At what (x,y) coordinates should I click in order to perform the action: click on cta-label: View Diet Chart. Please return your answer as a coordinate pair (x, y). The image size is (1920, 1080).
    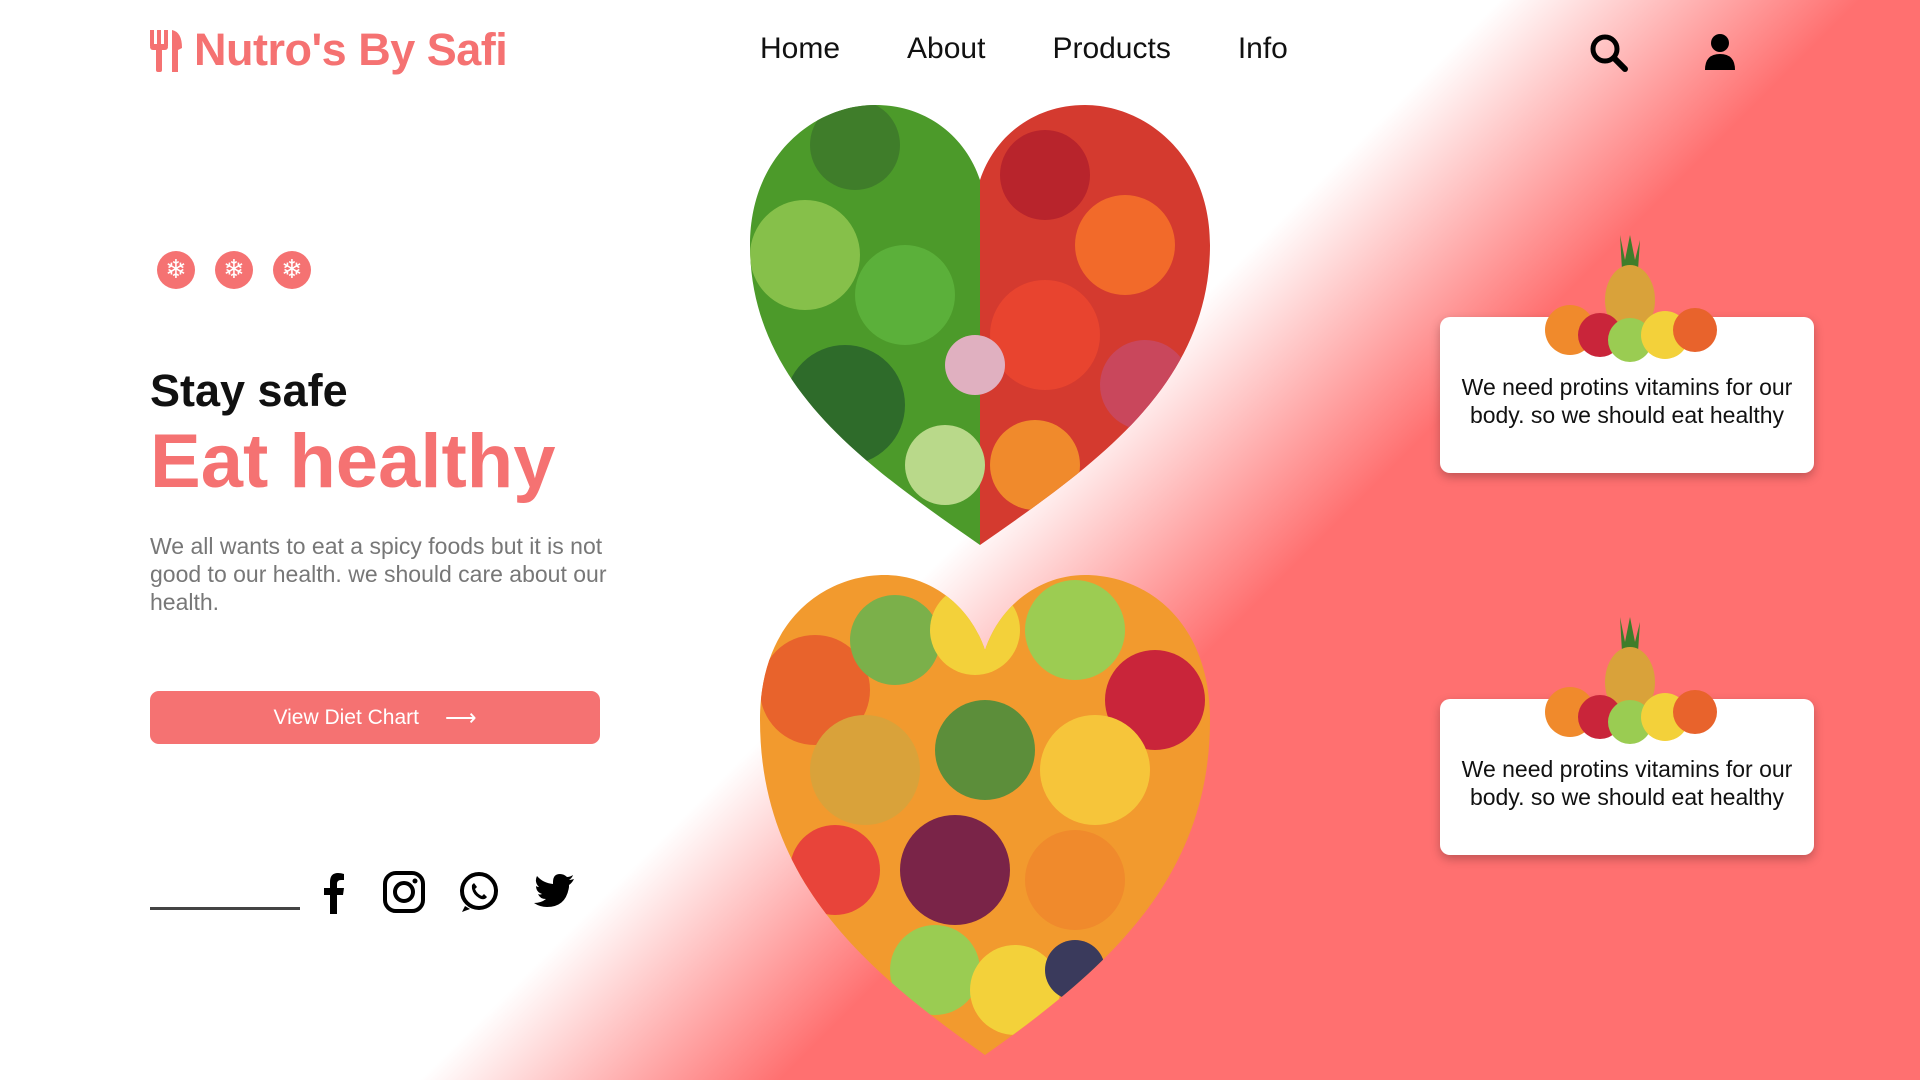
    Looking at the image, I should click on (346, 717).